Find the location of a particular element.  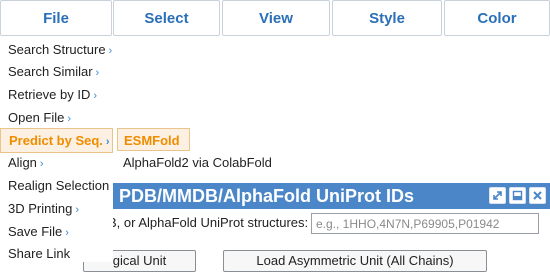

submenu-item-esmfold: ESMFold is located at coordinates (153, 139).